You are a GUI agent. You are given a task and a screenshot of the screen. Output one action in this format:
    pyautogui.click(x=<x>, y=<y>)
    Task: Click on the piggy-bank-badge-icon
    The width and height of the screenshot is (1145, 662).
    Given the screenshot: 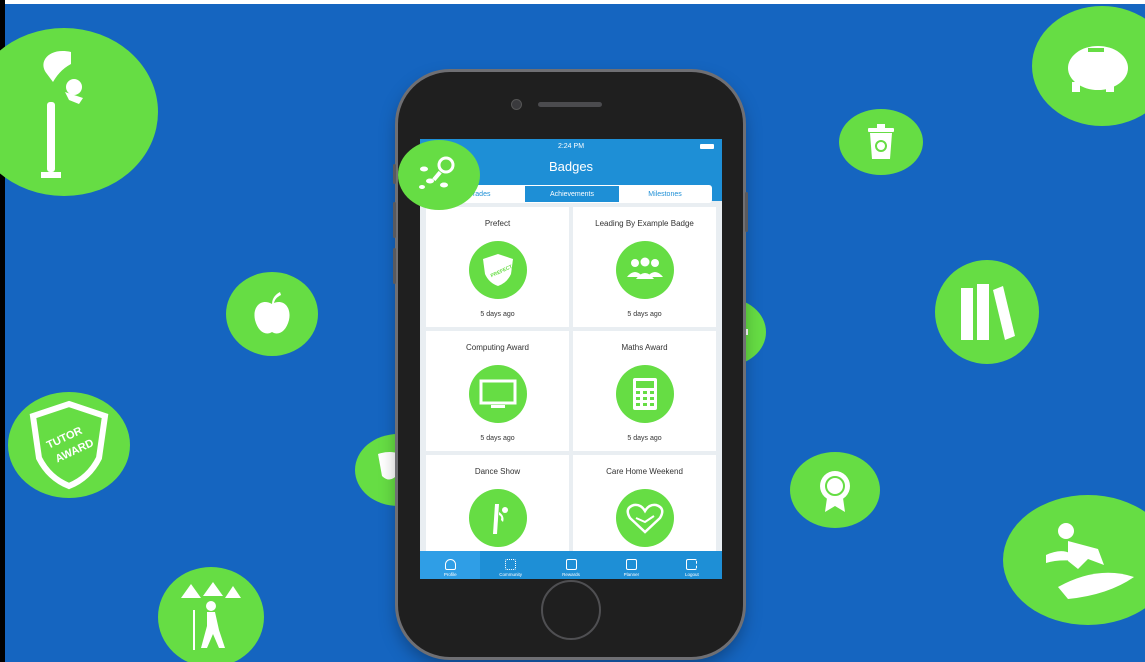 What is the action you would take?
    pyautogui.click(x=1088, y=66)
    